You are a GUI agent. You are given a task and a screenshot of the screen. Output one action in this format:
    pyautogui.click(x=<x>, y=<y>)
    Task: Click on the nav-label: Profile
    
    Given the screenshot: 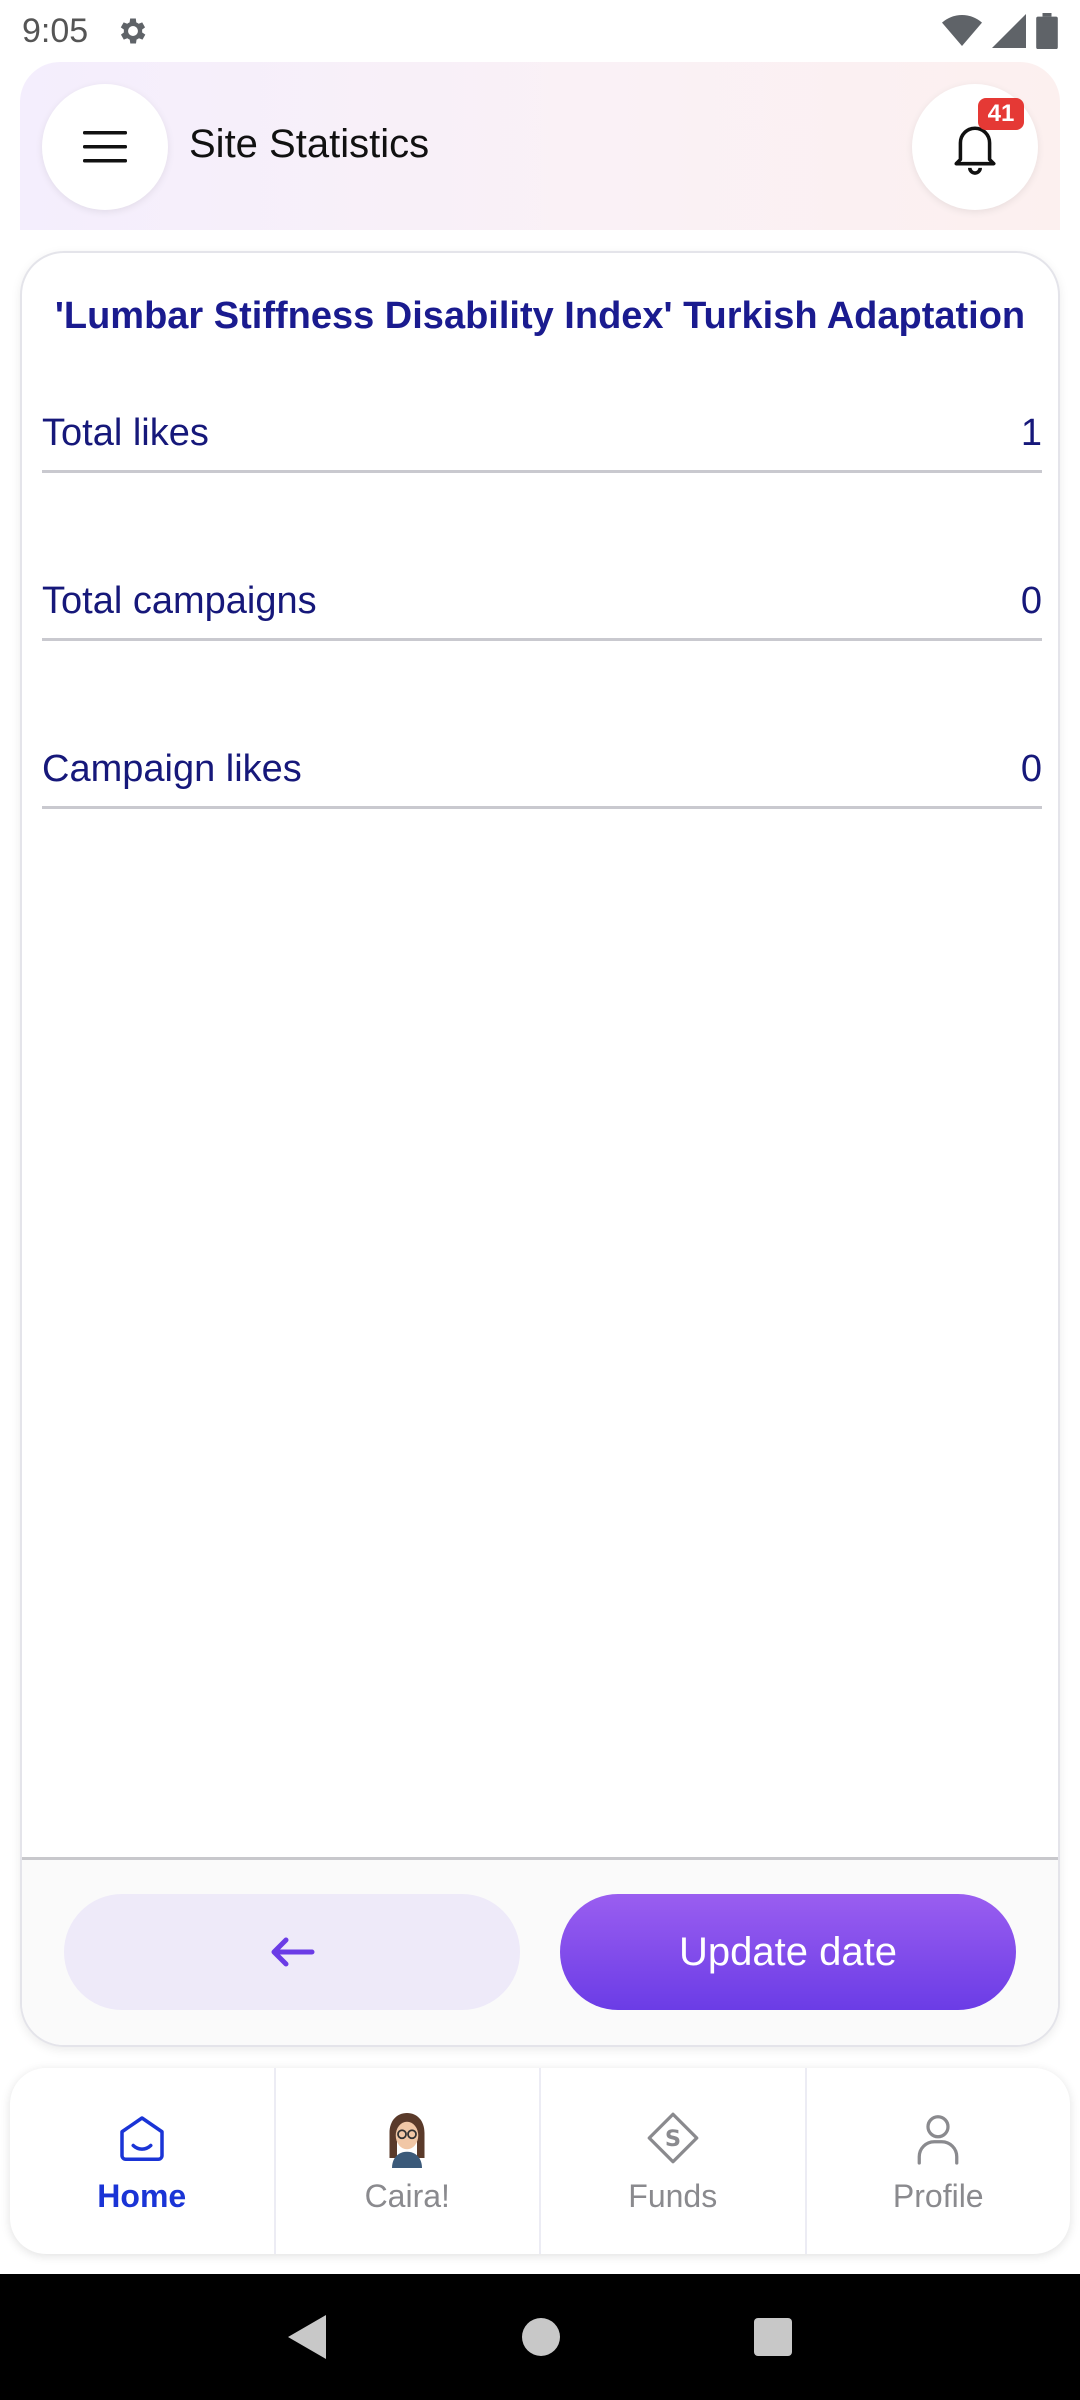 What is the action you would take?
    pyautogui.click(x=938, y=2195)
    